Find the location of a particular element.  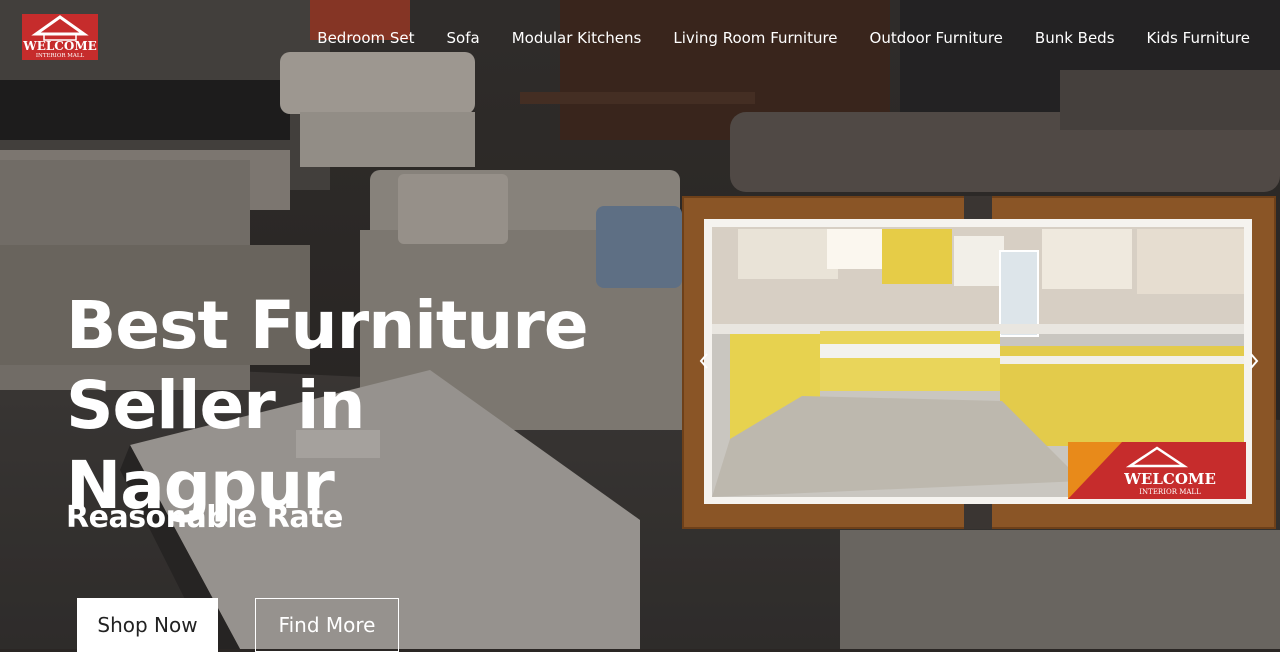

nav-item-sofa: Sofa is located at coordinates (463, 38).